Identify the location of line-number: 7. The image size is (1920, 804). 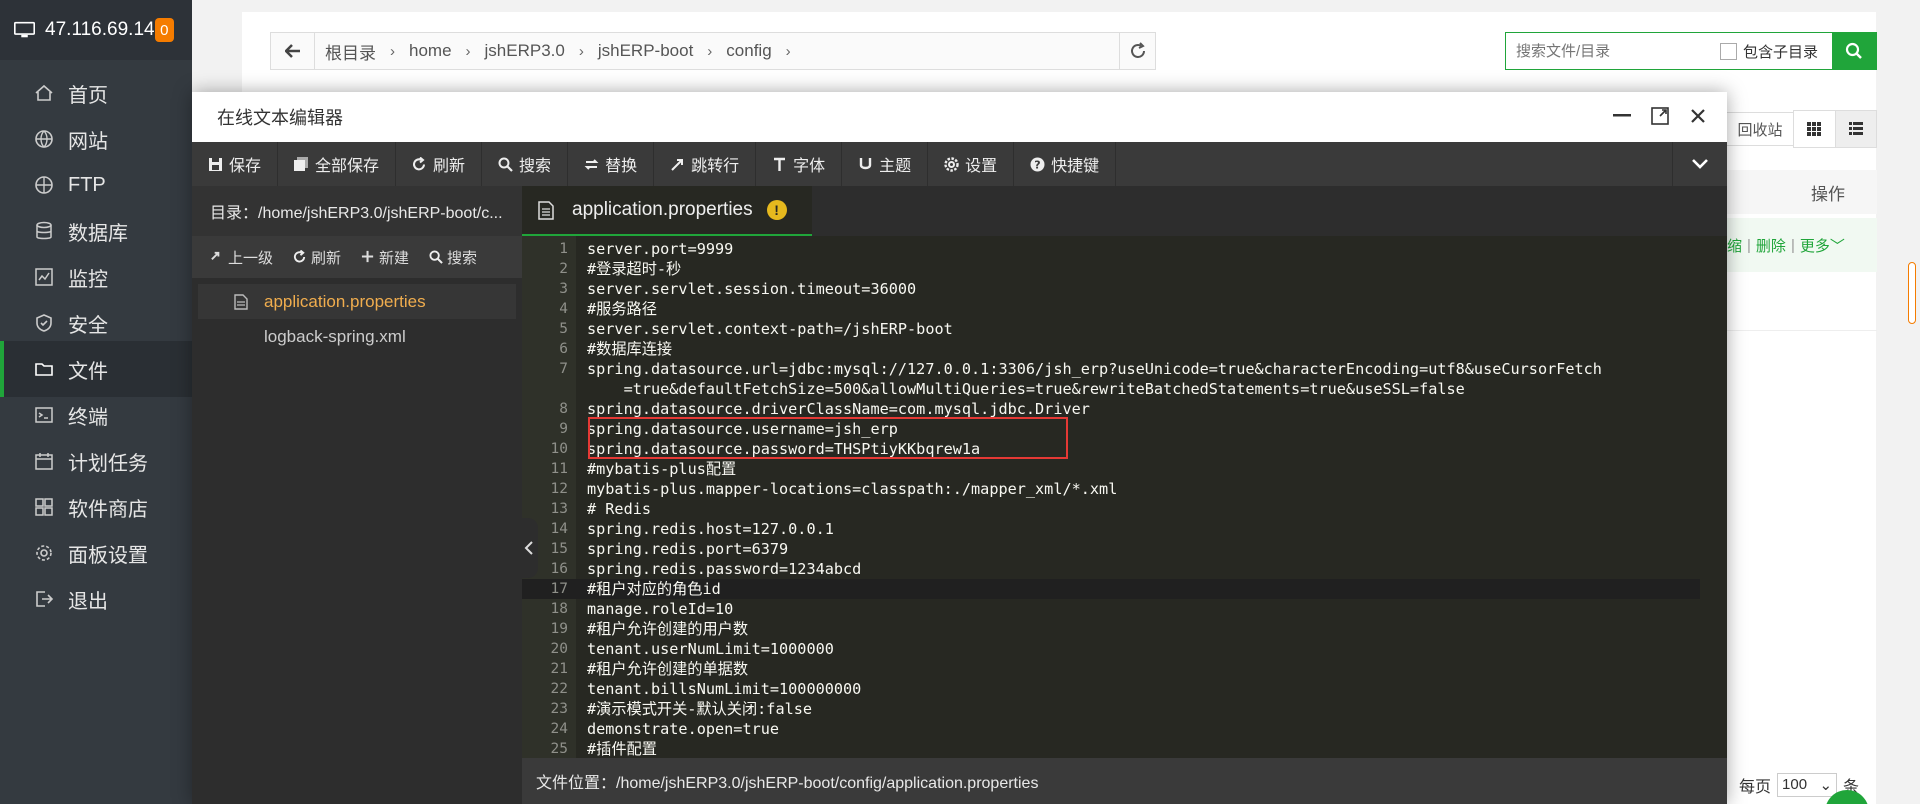
(563, 369).